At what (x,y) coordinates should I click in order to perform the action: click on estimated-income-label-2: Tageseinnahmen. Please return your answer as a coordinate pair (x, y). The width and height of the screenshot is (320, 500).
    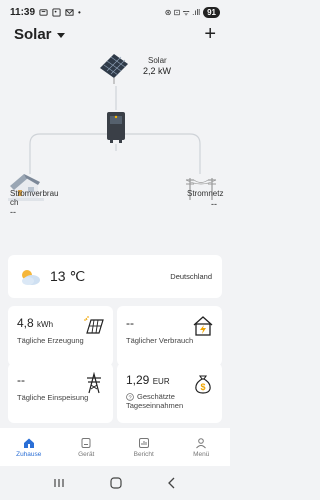
    Looking at the image, I should click on (155, 405).